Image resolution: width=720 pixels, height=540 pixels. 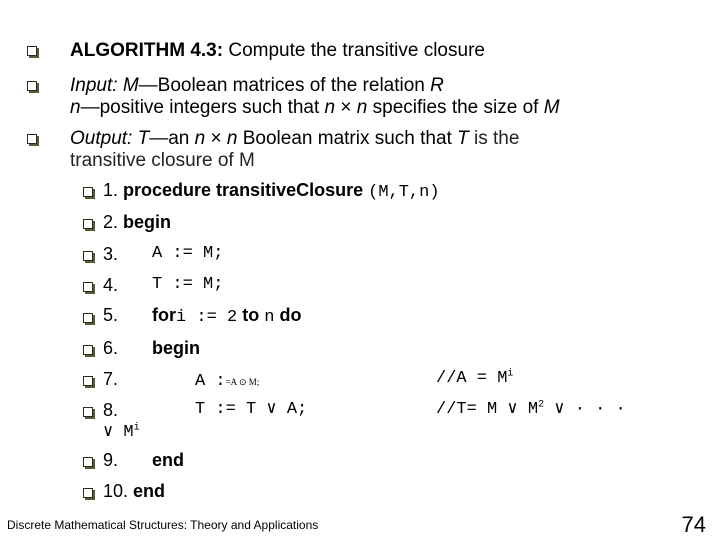 What do you see at coordinates (531, 409) in the screenshot?
I see `comment: //T= M ∨ M2 ∨ · · ·` at bounding box center [531, 409].